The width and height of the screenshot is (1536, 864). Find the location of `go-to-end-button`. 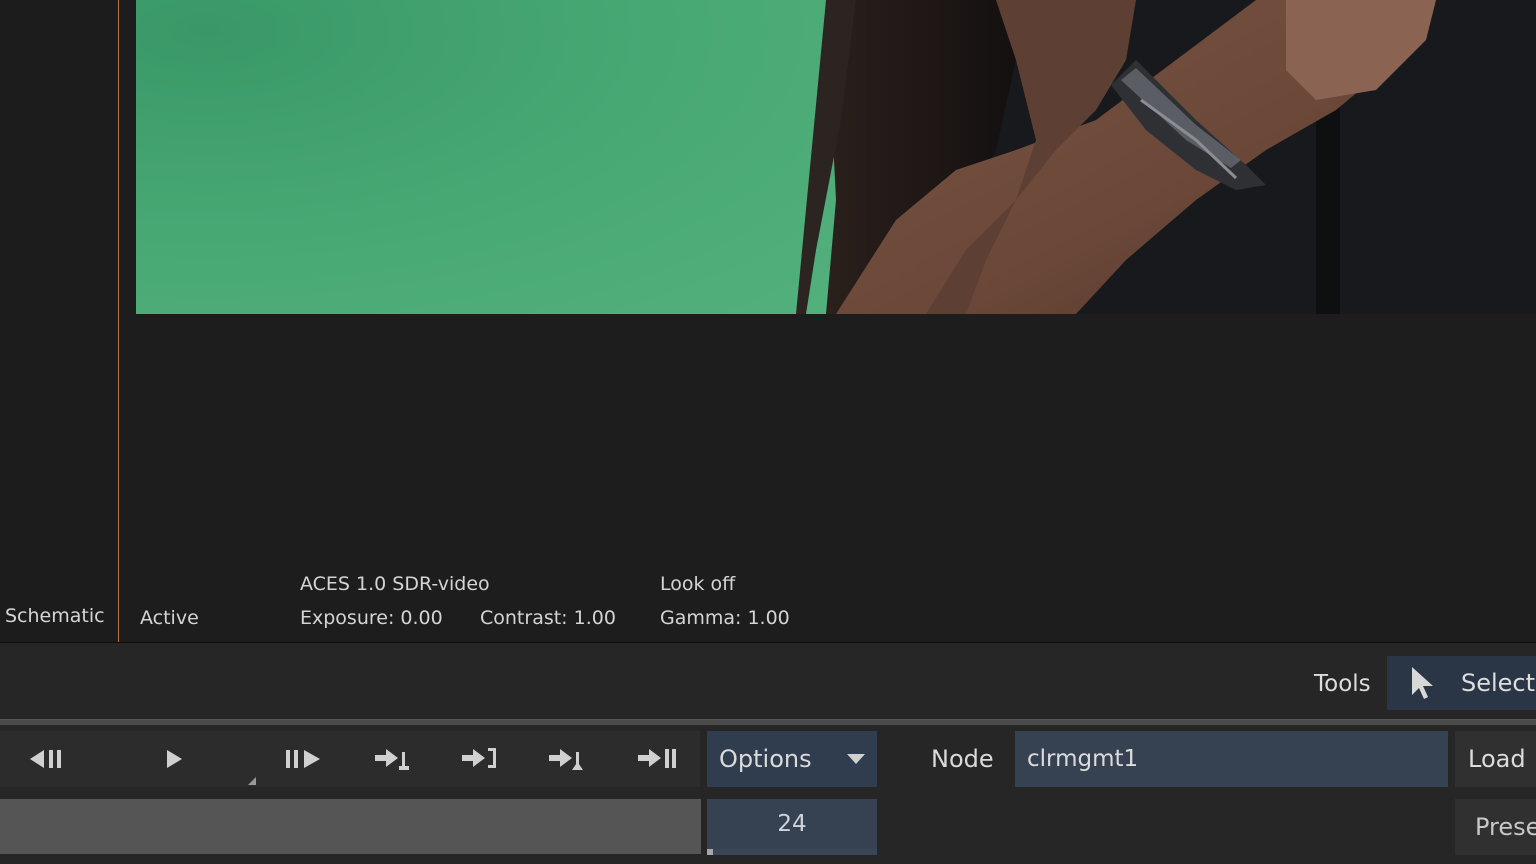

go-to-end-button is located at coordinates (657, 759).